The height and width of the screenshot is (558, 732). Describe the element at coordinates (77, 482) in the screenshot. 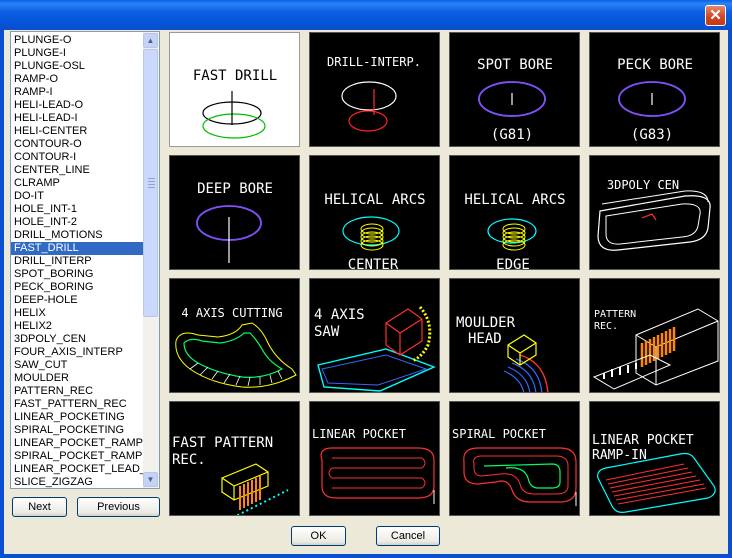

I see `list-item: SLICE_ZIGZAG` at that location.